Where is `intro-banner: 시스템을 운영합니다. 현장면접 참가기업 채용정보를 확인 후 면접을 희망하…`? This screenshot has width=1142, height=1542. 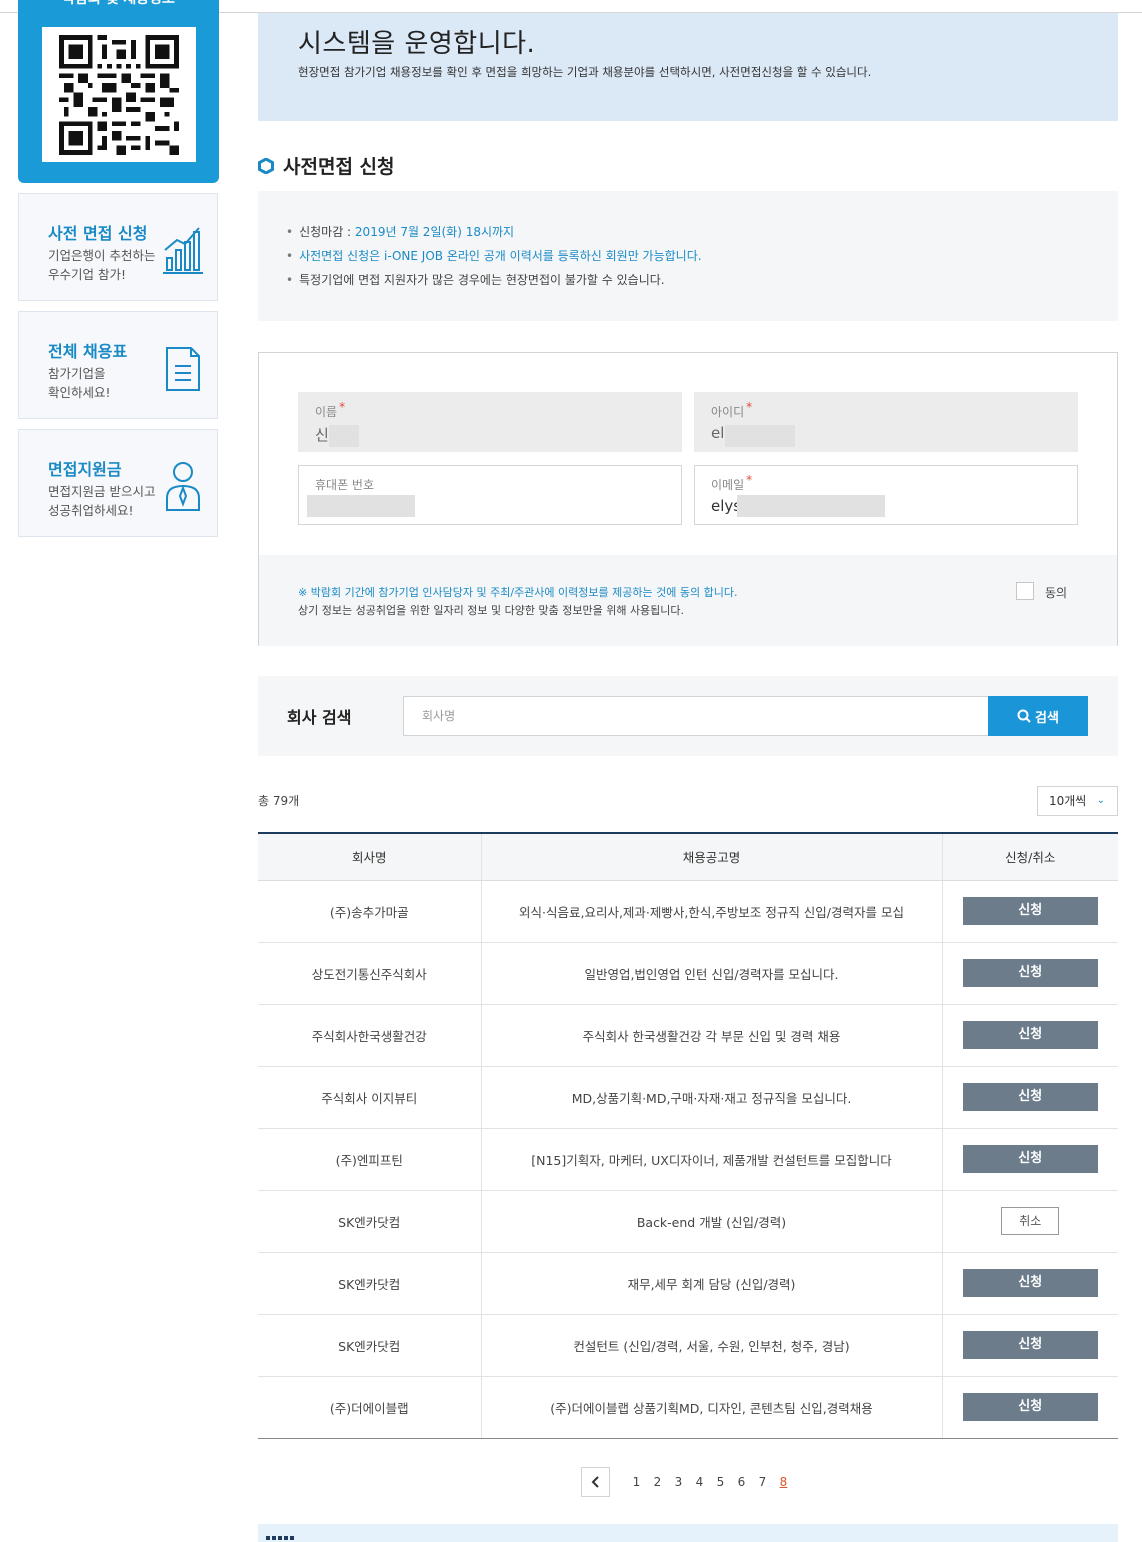
intro-banner: 시스템을 운영합니다. 현장면접 참가기업 채용정보를 확인 후 면접을 희망하… is located at coordinates (688, 67).